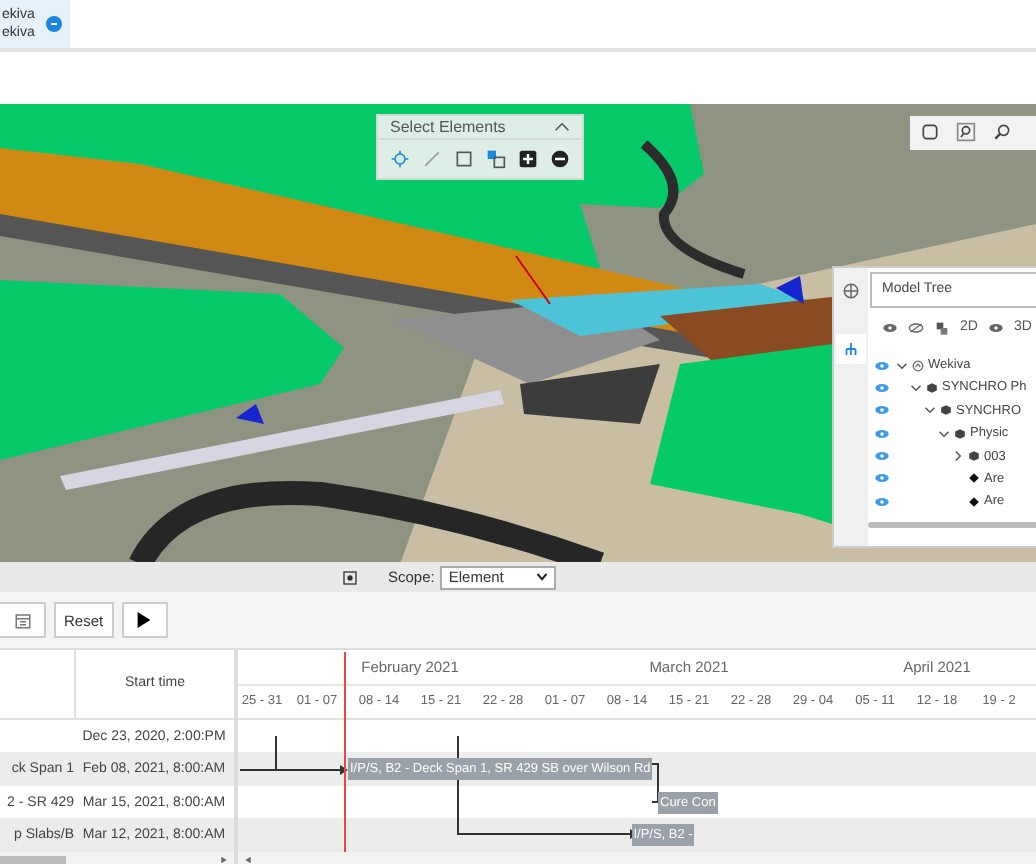 The image size is (1036, 864). What do you see at coordinates (224, 859) in the screenshot?
I see `scroll-right-icon` at bounding box center [224, 859].